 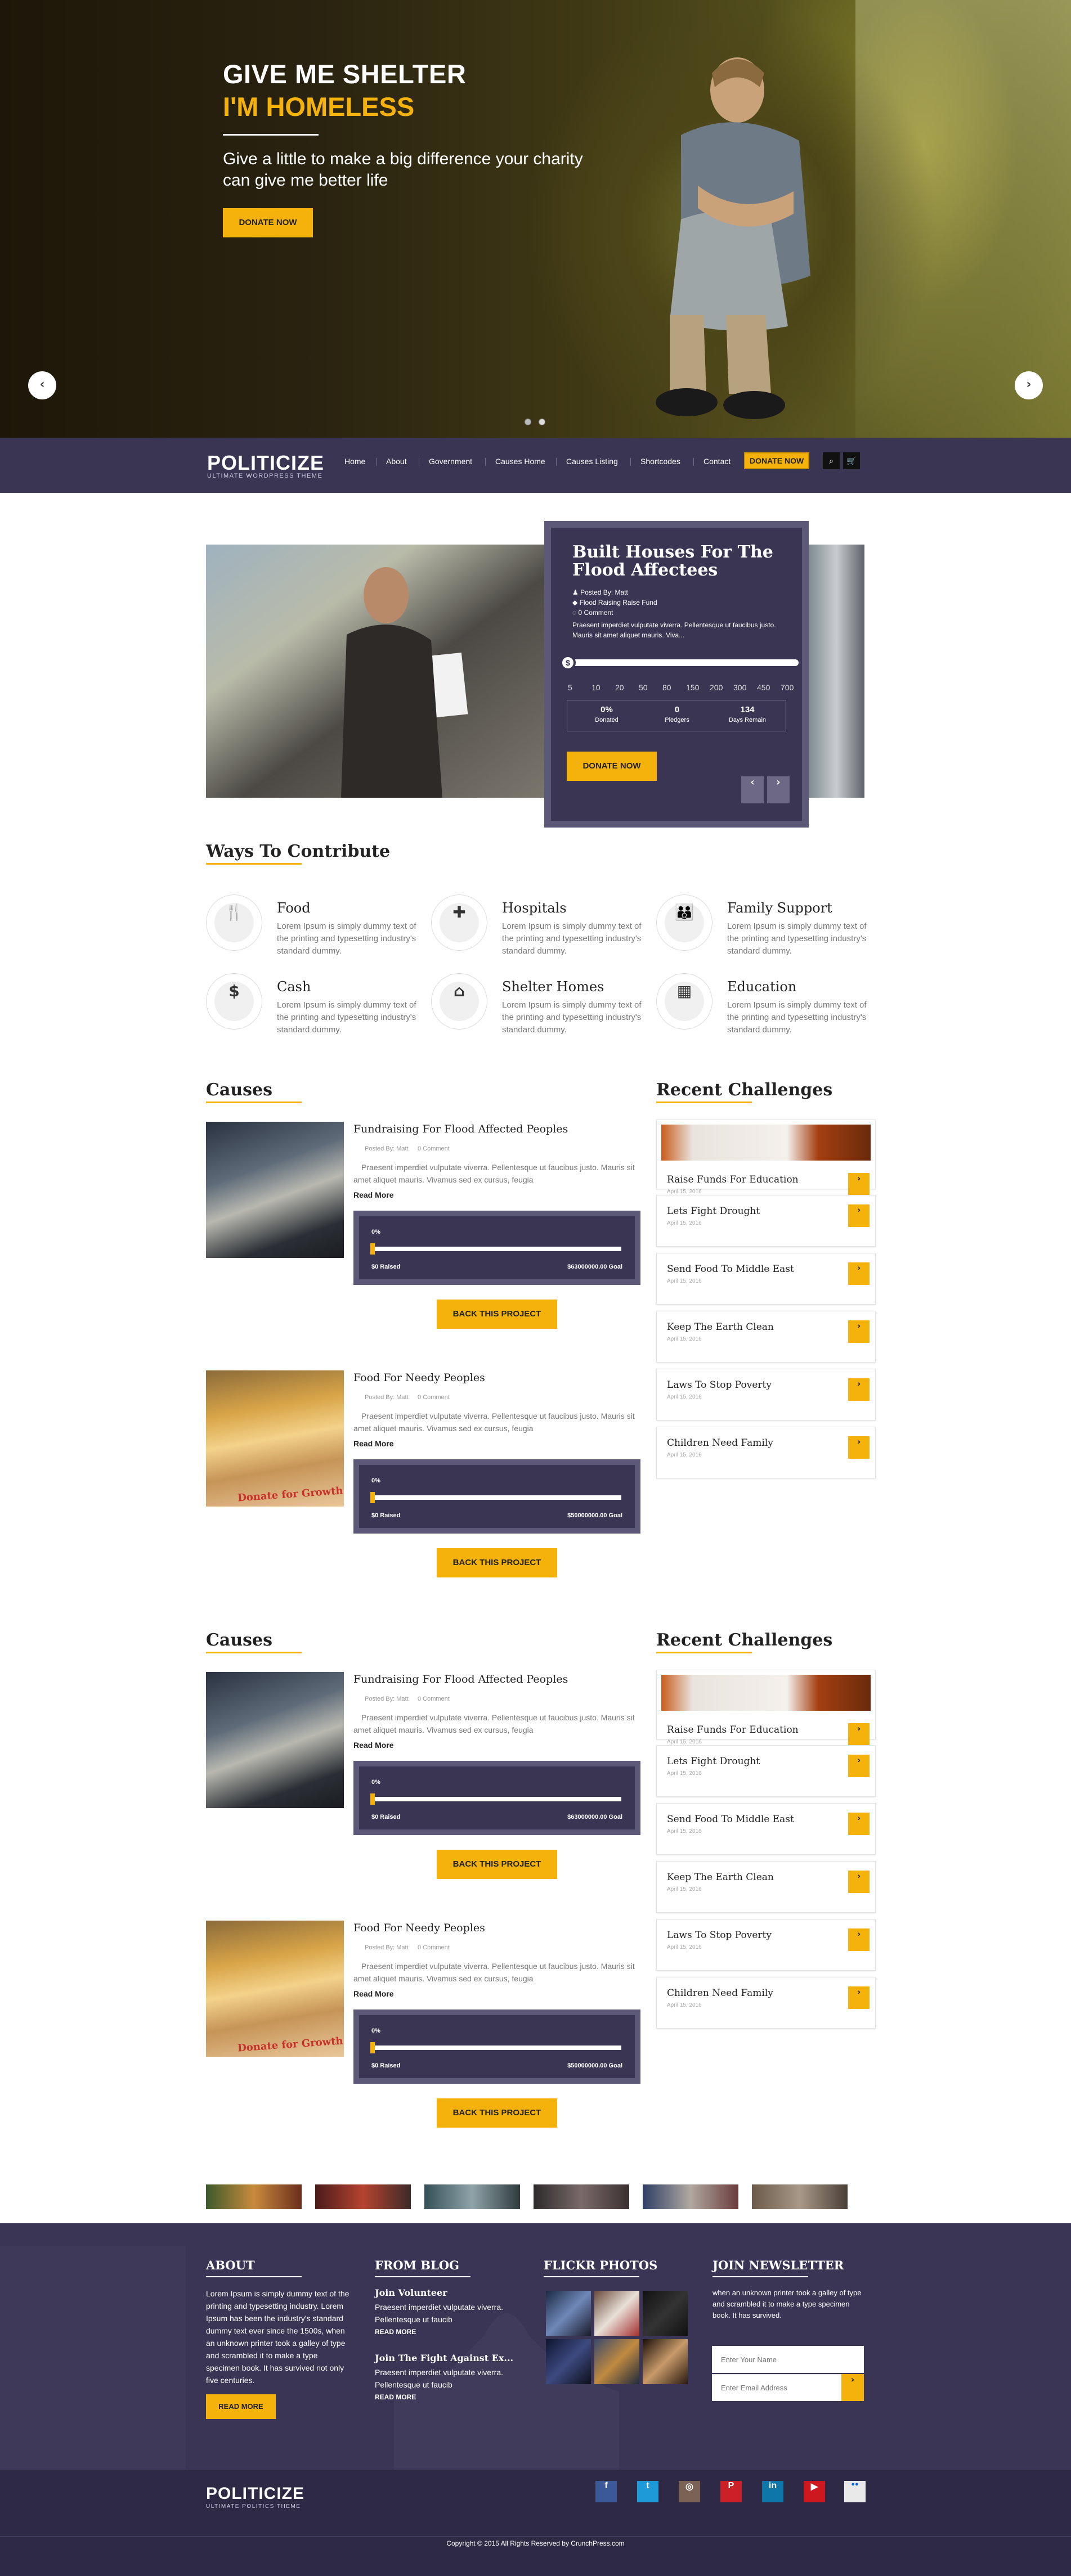 I want to click on pinterest-icon: P, so click(x=731, y=2491).